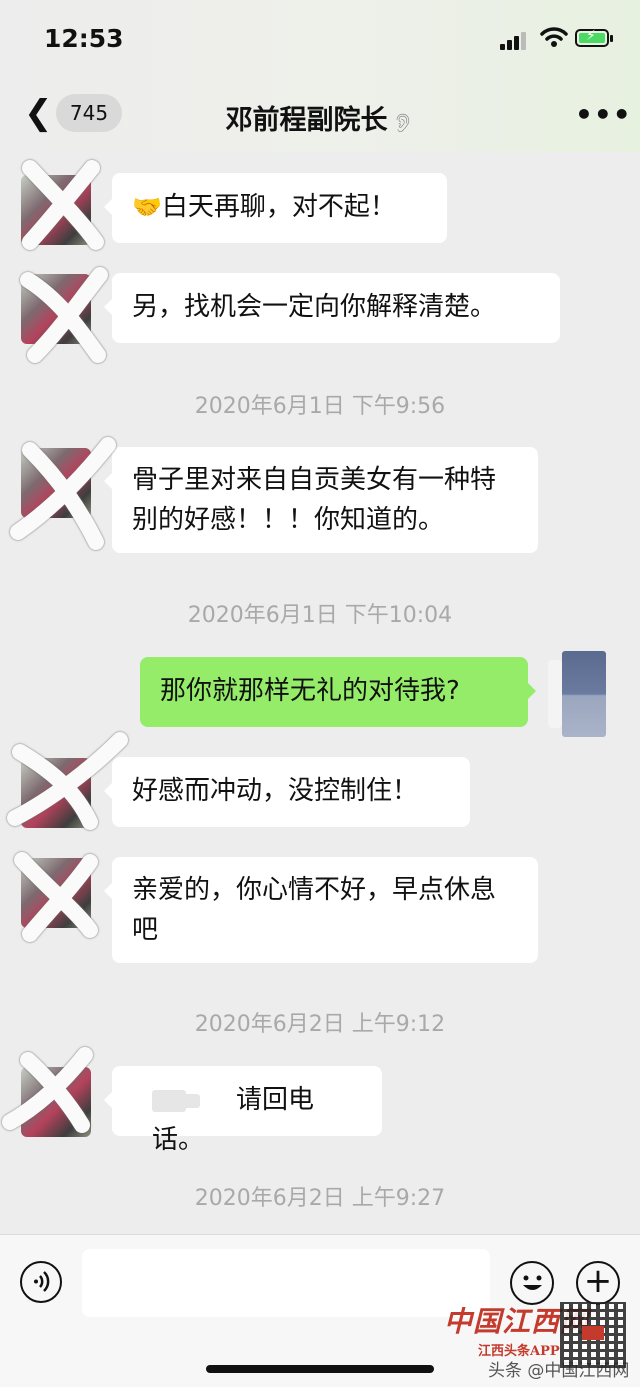 The image size is (640, 1387). What do you see at coordinates (603, 114) in the screenshot?
I see `more-options-icon: •••` at bounding box center [603, 114].